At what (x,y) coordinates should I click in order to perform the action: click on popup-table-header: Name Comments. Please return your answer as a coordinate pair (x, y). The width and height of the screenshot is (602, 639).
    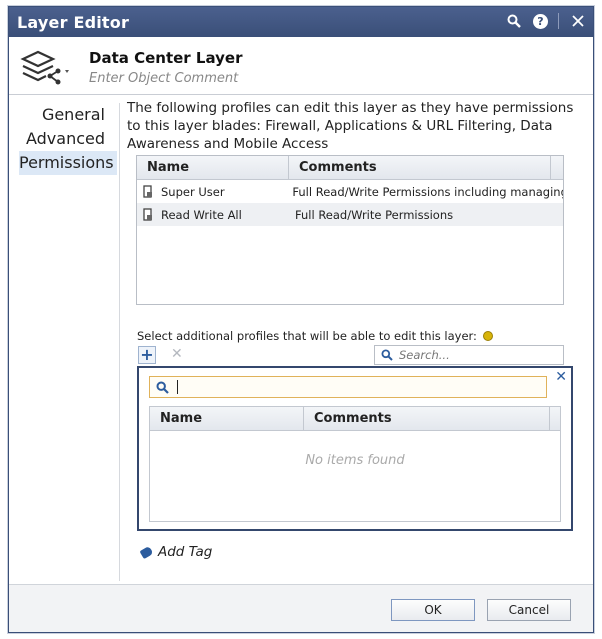
    Looking at the image, I should click on (355, 419).